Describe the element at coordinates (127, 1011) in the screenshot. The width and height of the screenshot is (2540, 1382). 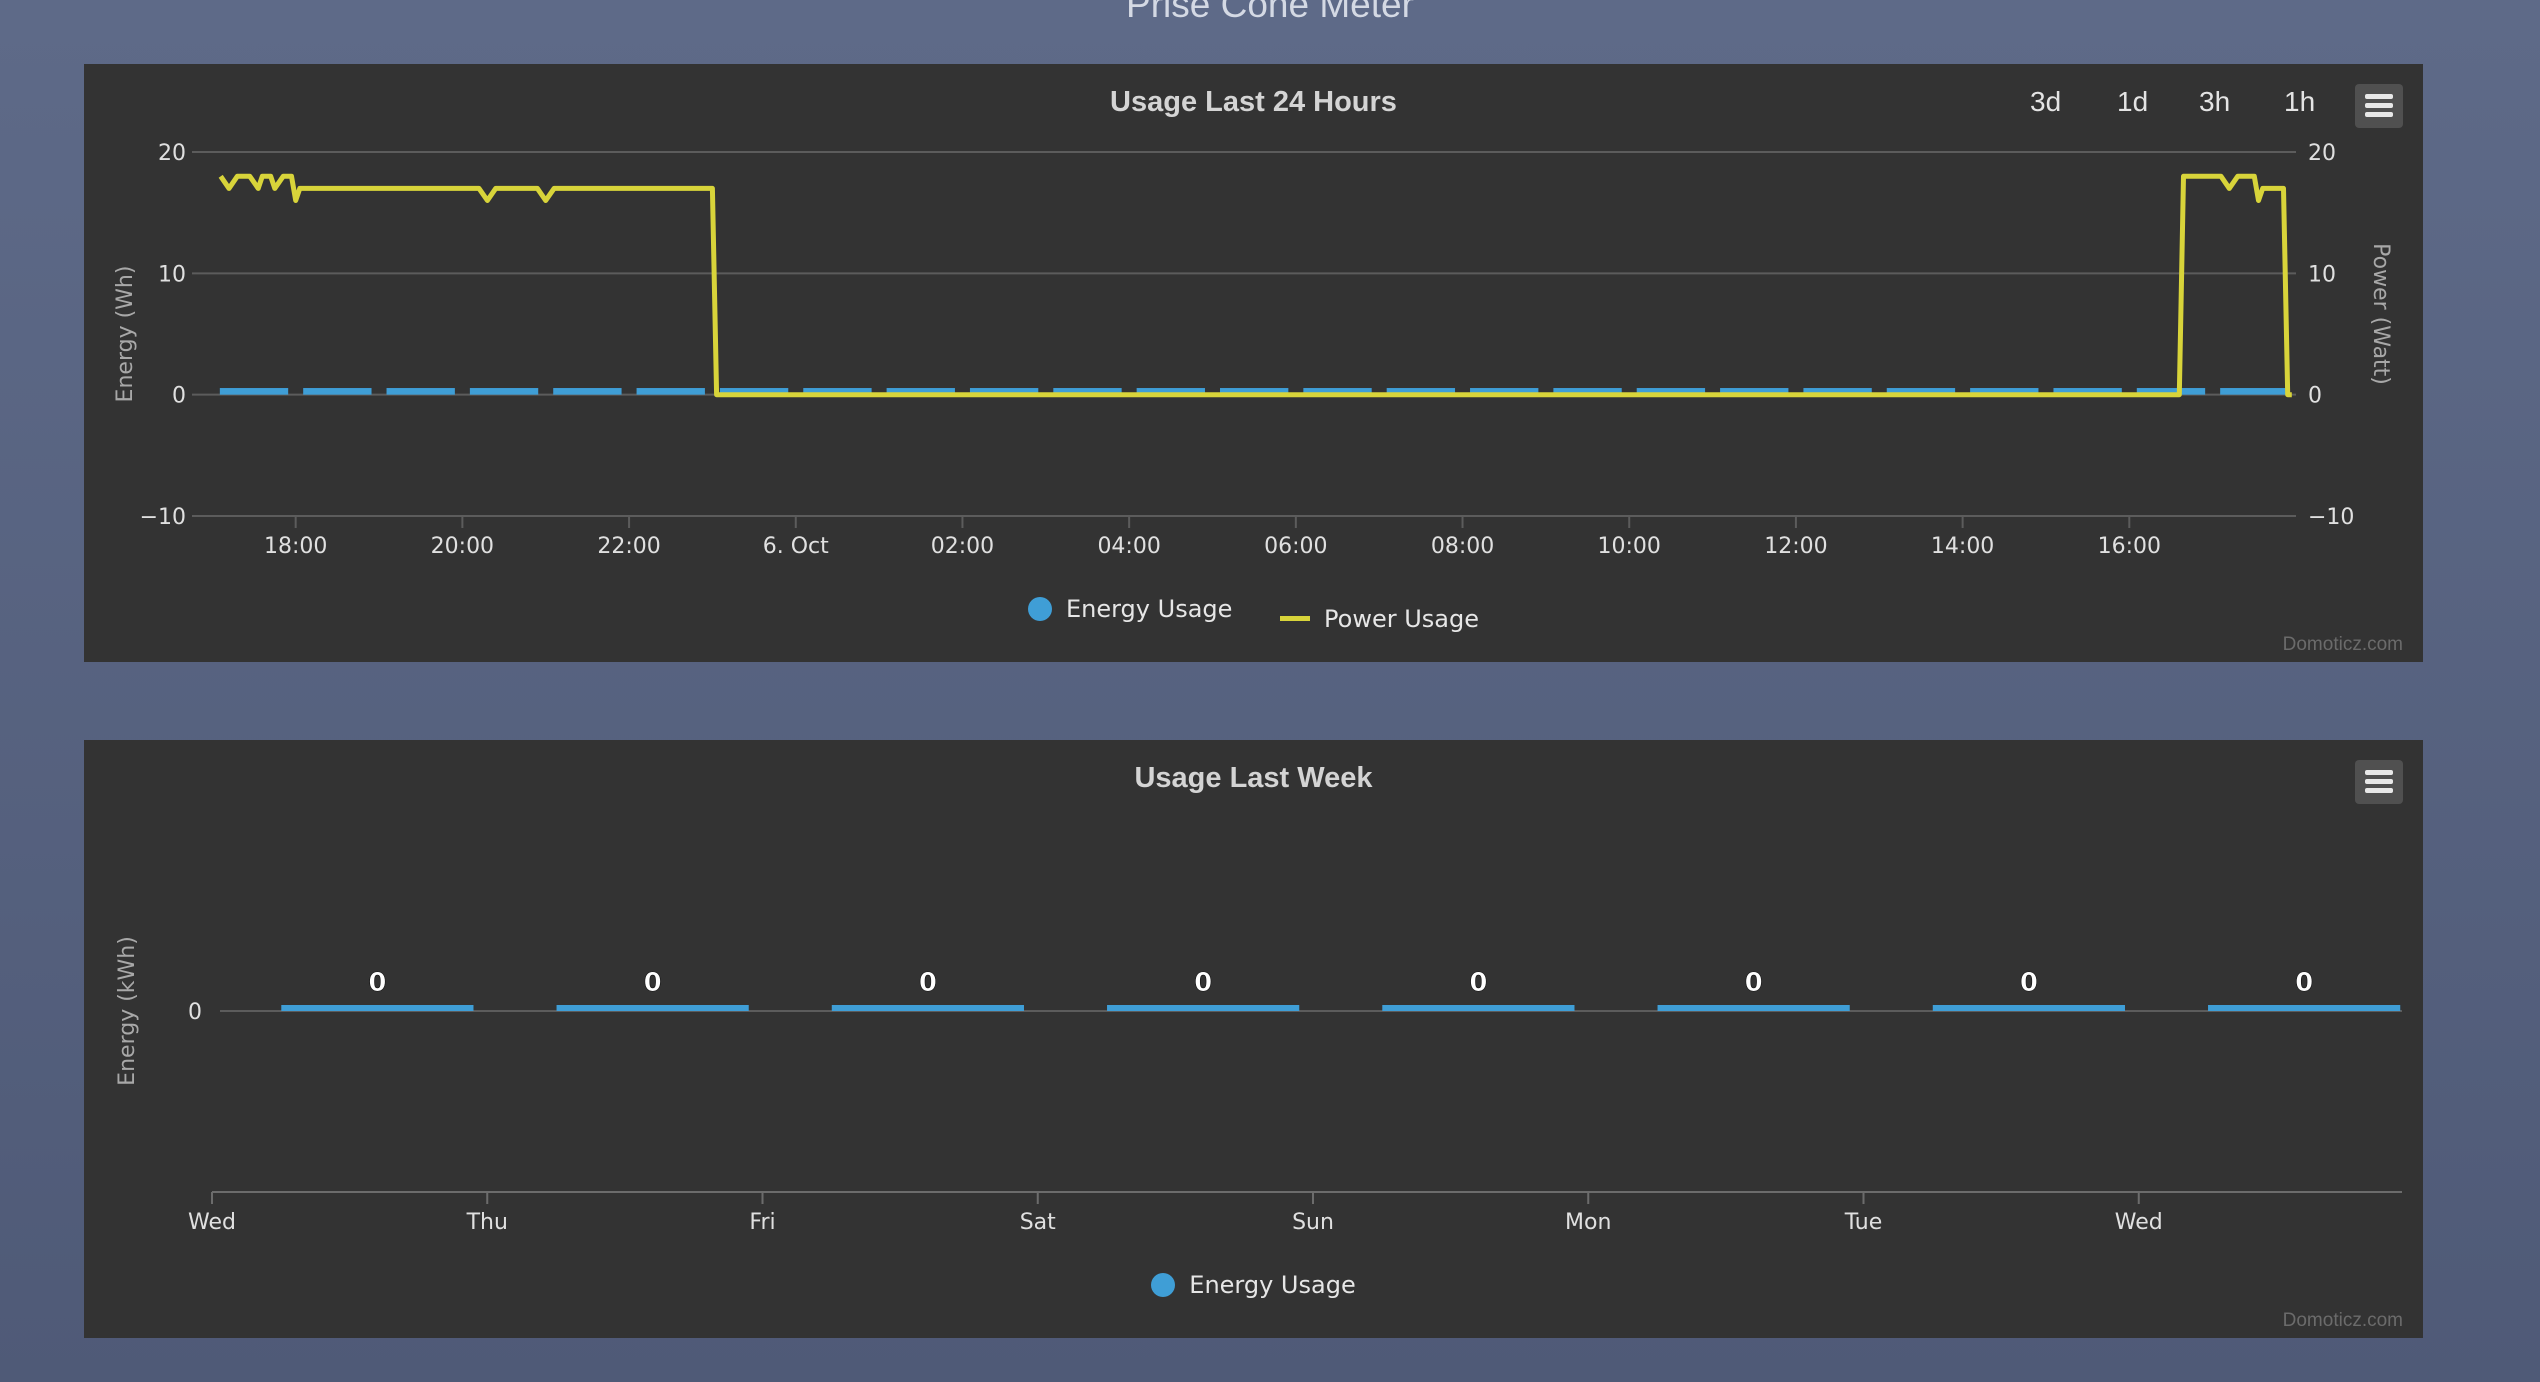
I see `y-axis-label: Energy (kWh)` at that location.